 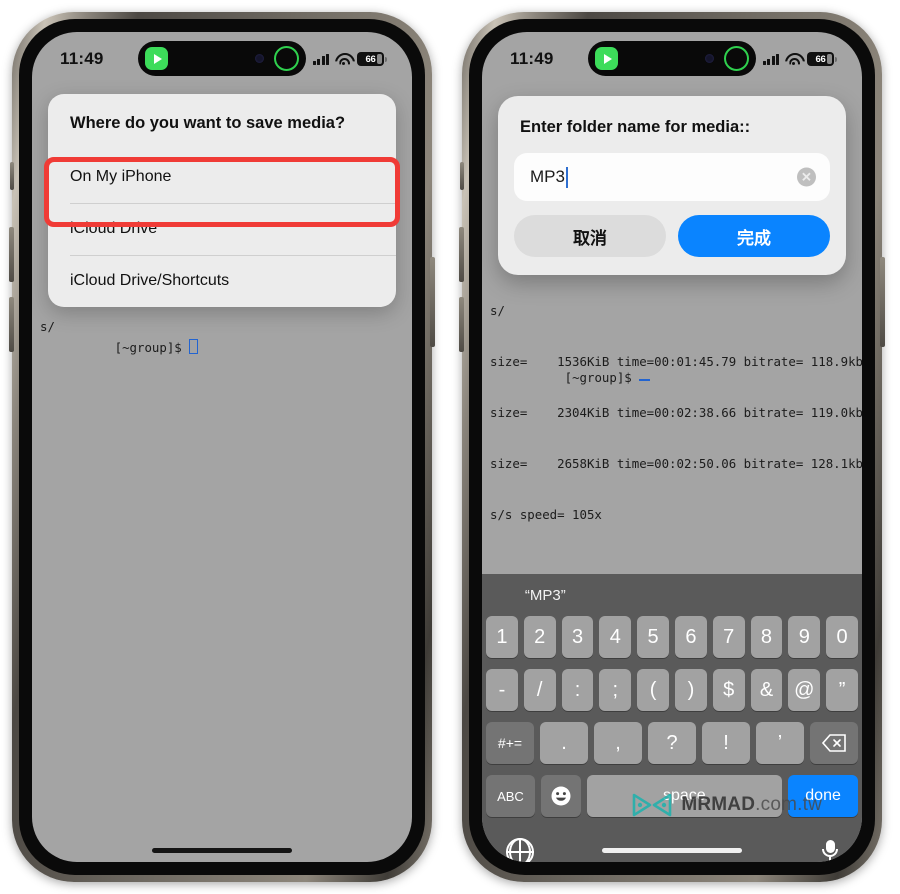 What do you see at coordinates (222, 347) in the screenshot?
I see `left-terminal-prompt-line: [~group]$` at bounding box center [222, 347].